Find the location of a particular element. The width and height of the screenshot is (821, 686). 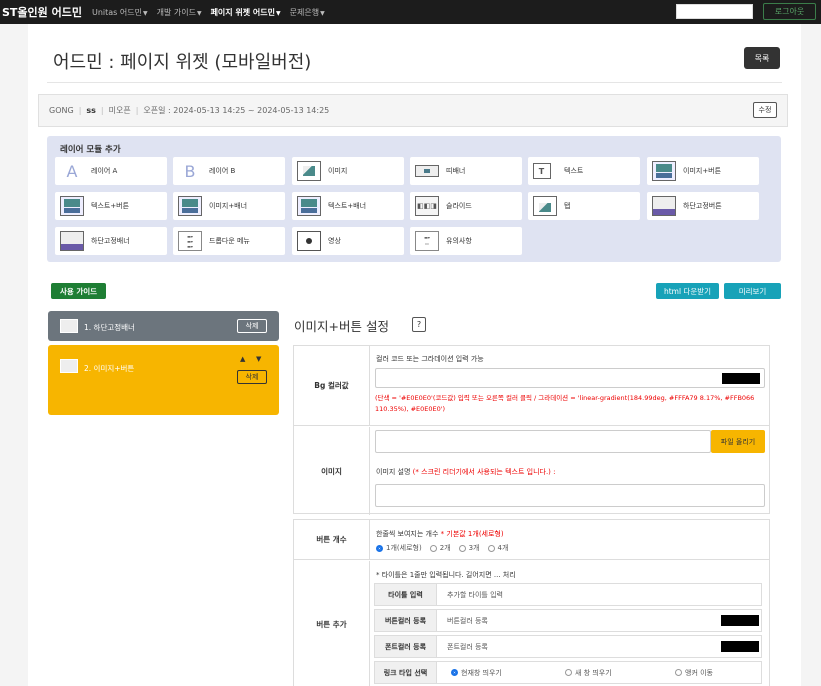

module-strip-banner: 띠배너 is located at coordinates (466, 171).